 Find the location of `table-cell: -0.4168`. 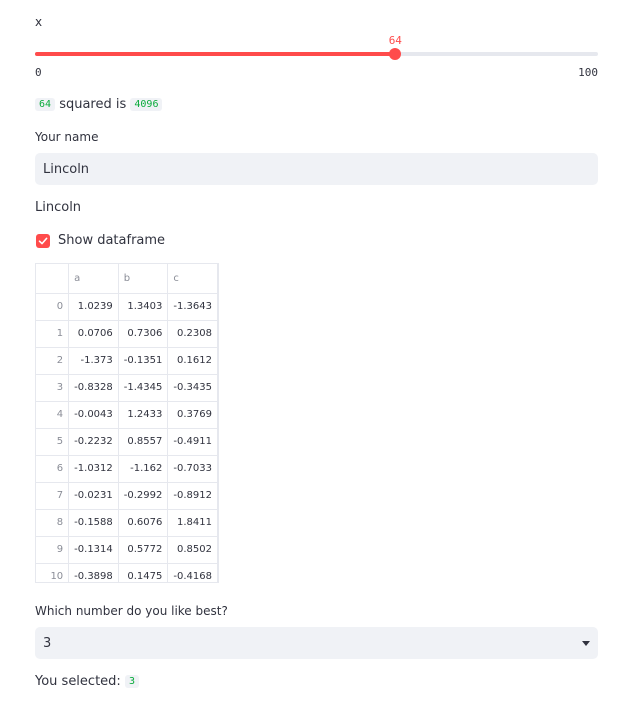

table-cell: -0.4168 is located at coordinates (192, 572).